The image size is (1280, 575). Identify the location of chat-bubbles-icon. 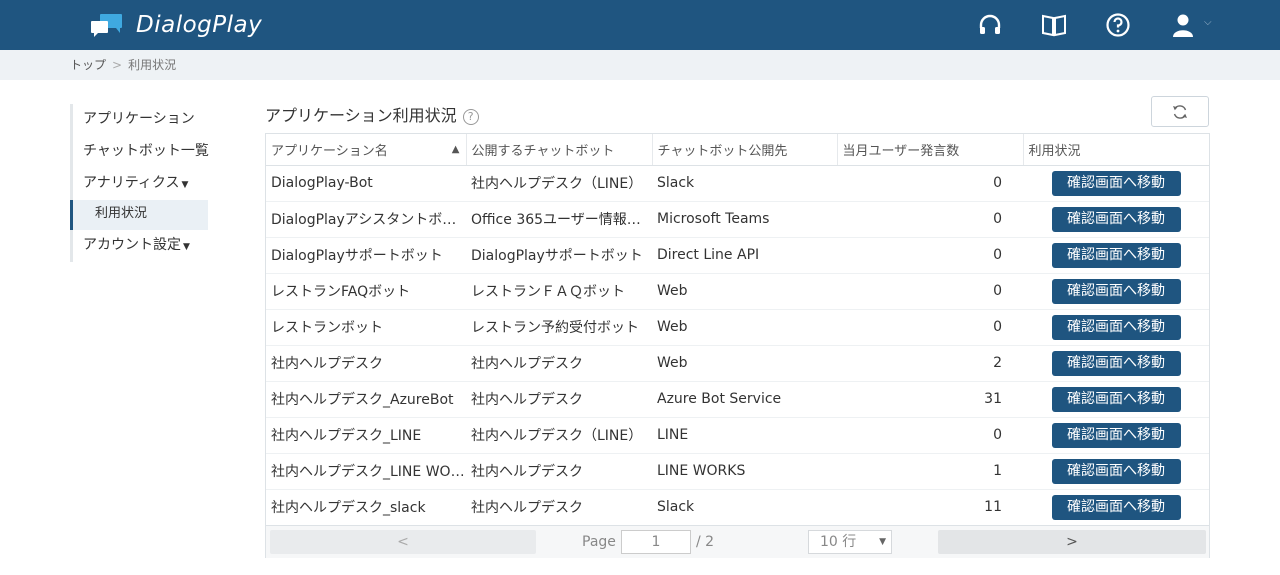
(106, 25).